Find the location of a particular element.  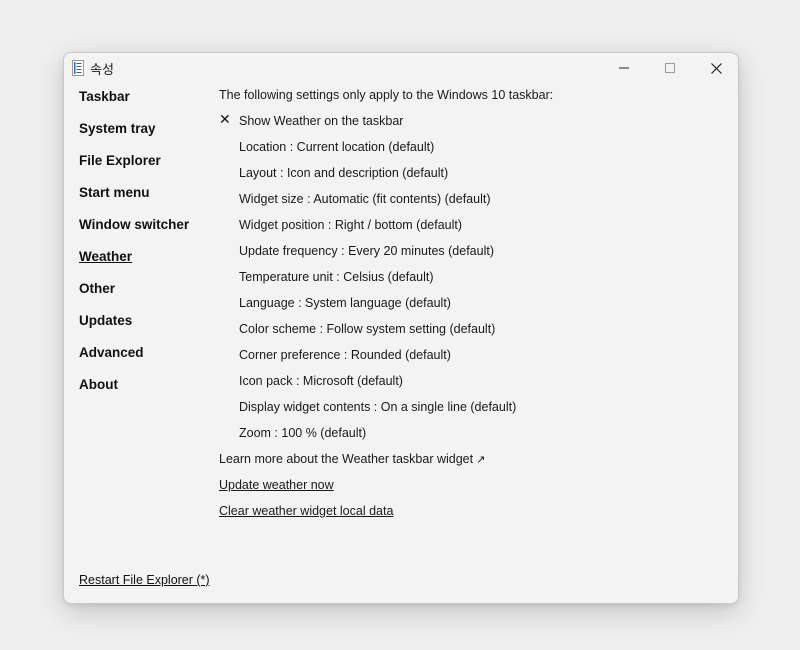

close-button is located at coordinates (715, 68).